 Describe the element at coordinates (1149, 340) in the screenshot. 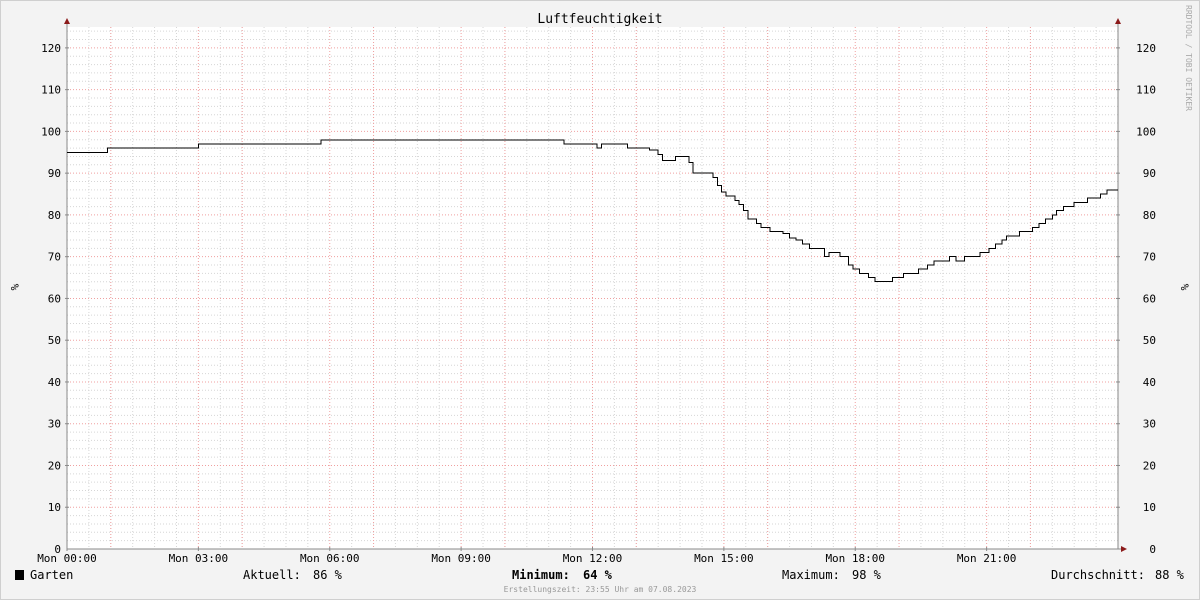

I see `y-tick-label-right: 50` at that location.